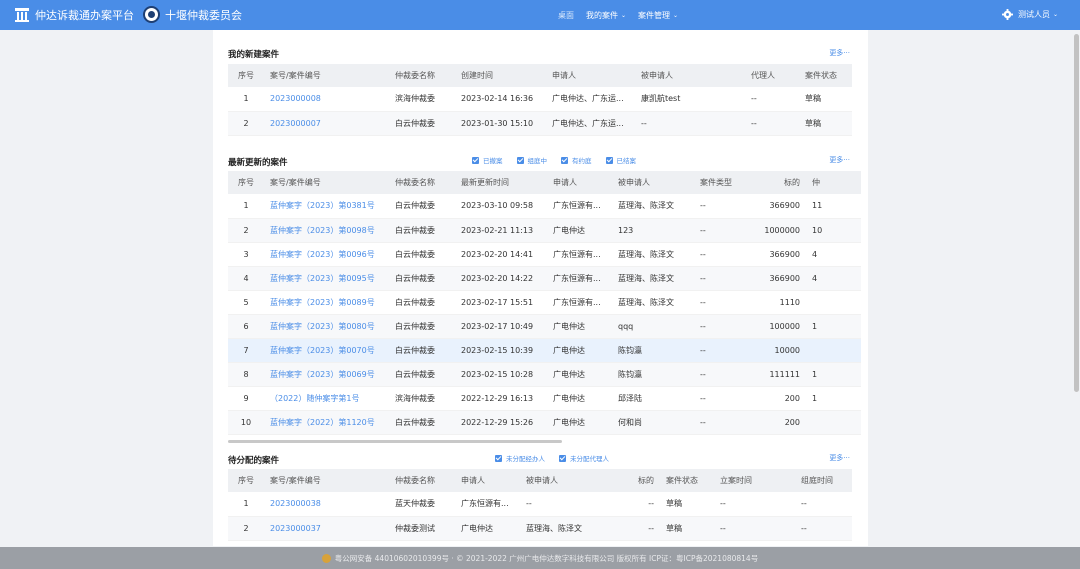 The height and width of the screenshot is (569, 1080). I want to click on nav-desktop: 桌面, so click(566, 15).